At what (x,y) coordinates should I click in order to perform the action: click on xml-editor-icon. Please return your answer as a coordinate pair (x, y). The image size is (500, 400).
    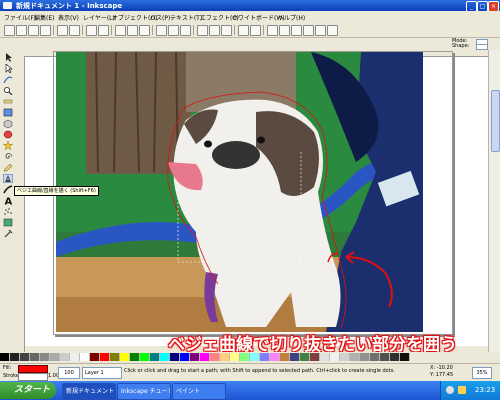
    Looking at the image, I should click on (296, 30).